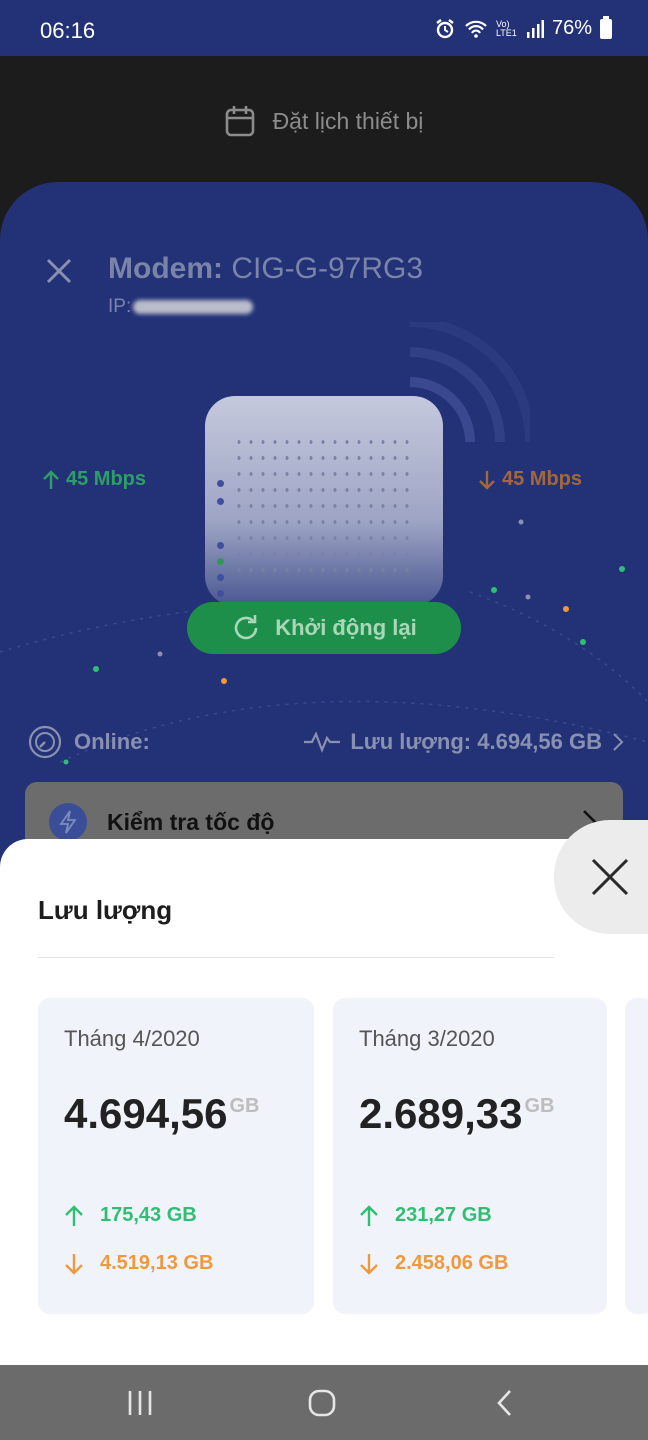  Describe the element at coordinates (132, 1038) in the screenshot. I see `card-month: Tháng 4/2020` at that location.